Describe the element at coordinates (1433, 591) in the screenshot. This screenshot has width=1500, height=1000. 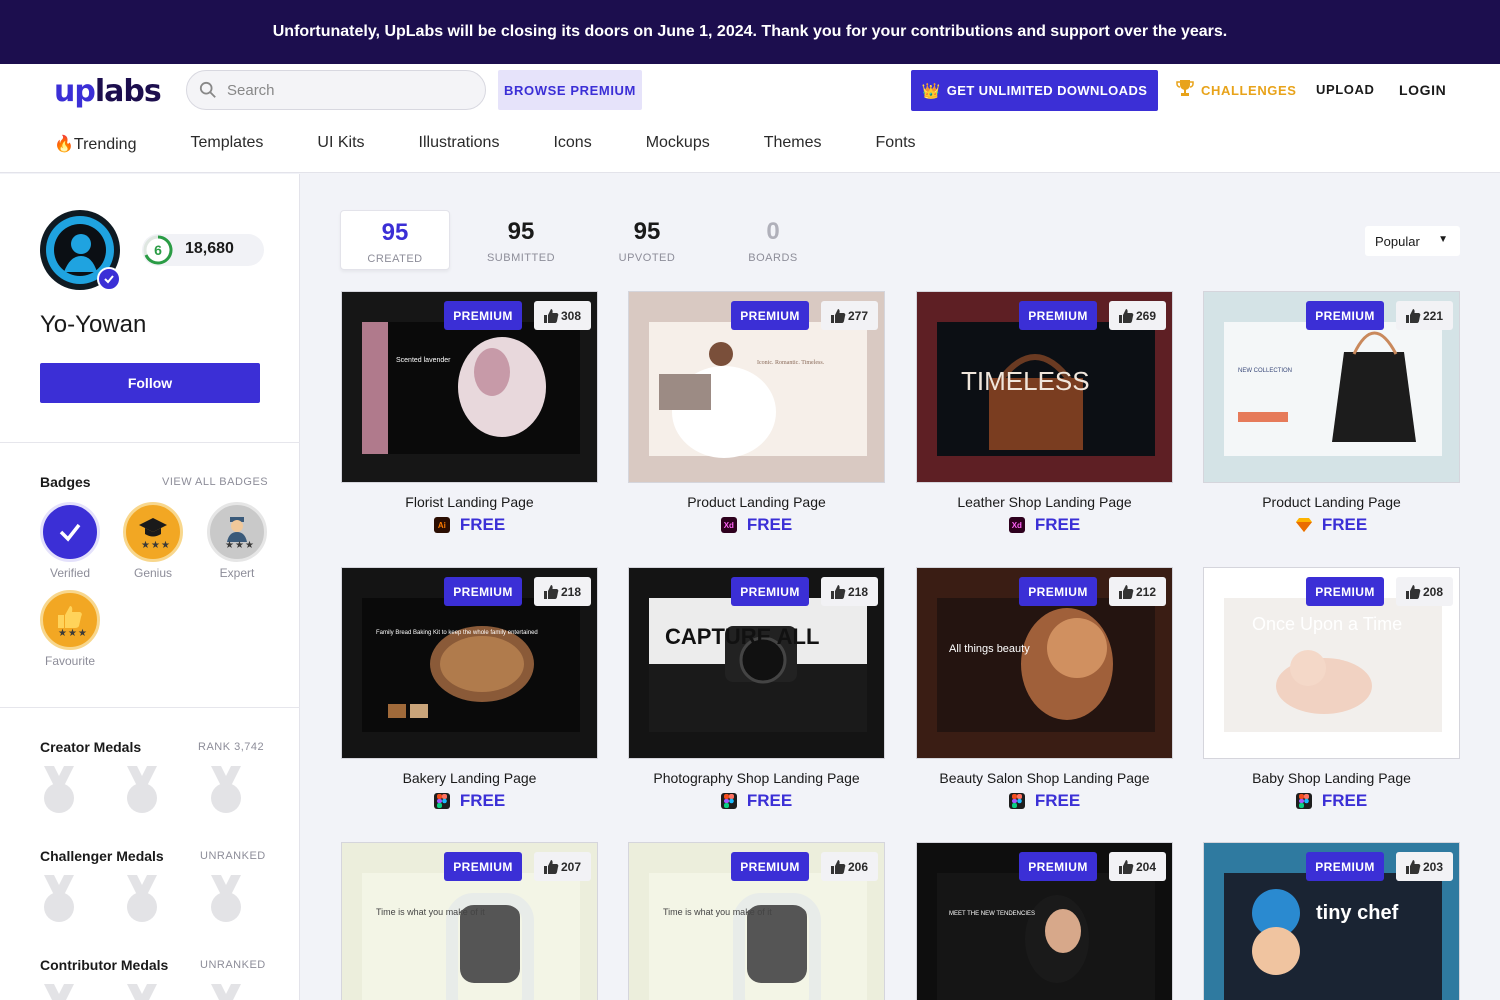
I see `likes-count: 208` at that location.